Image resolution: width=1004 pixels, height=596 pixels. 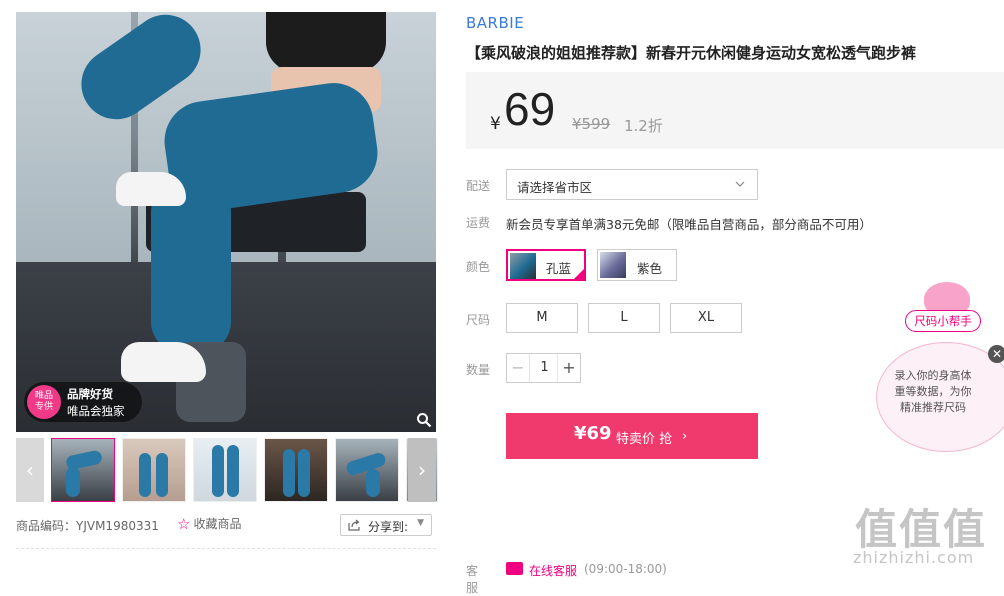 I want to click on size-helper-button: 尺码小帮手, so click(x=943, y=321).